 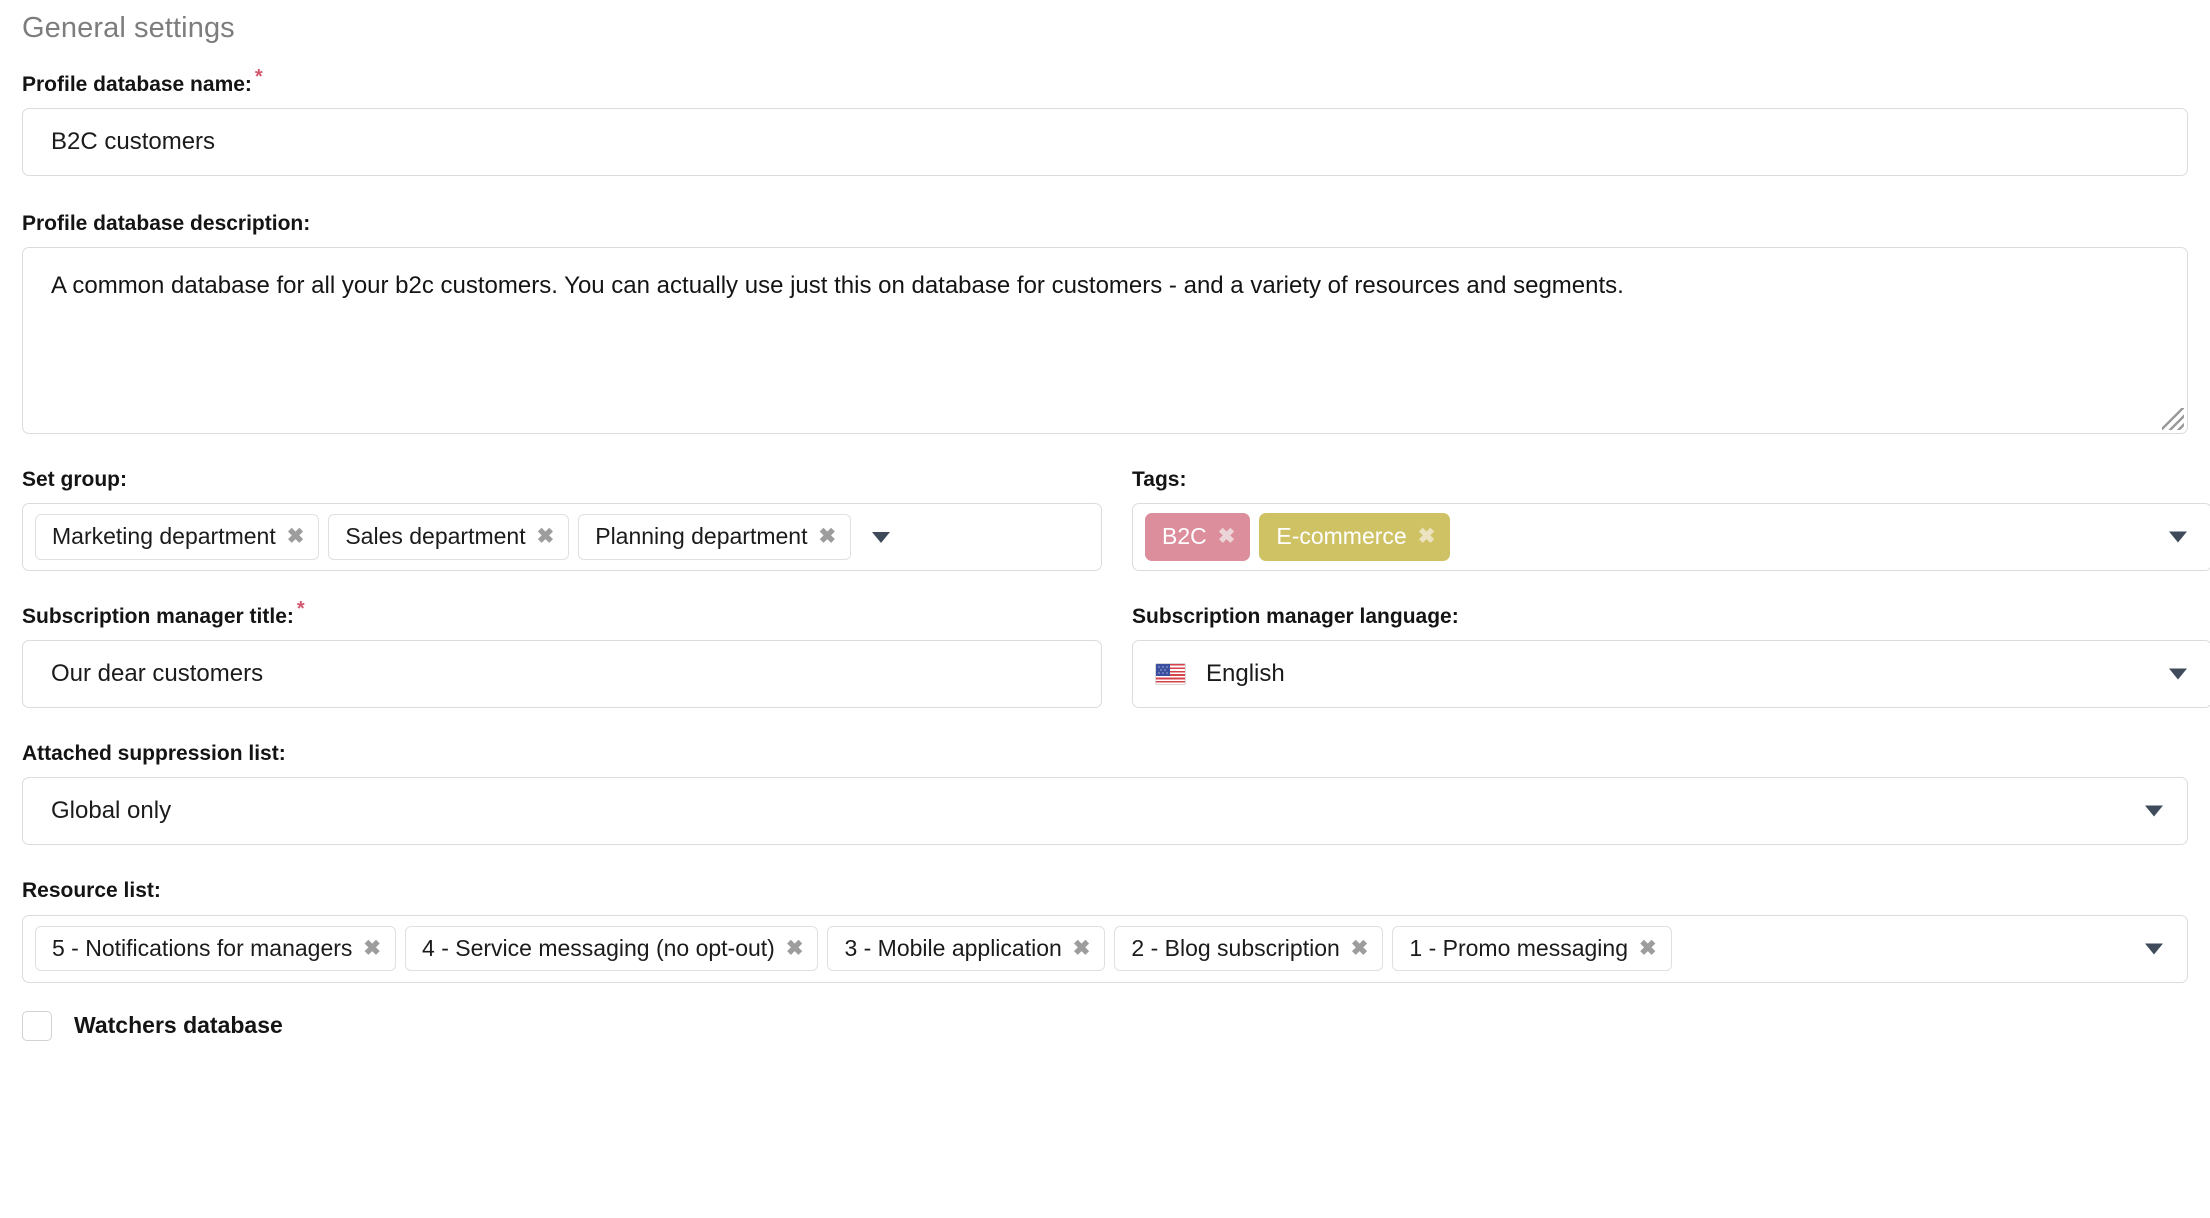 I want to click on chip-label: 4 - Service messaging (no opt-out), so click(x=598, y=947).